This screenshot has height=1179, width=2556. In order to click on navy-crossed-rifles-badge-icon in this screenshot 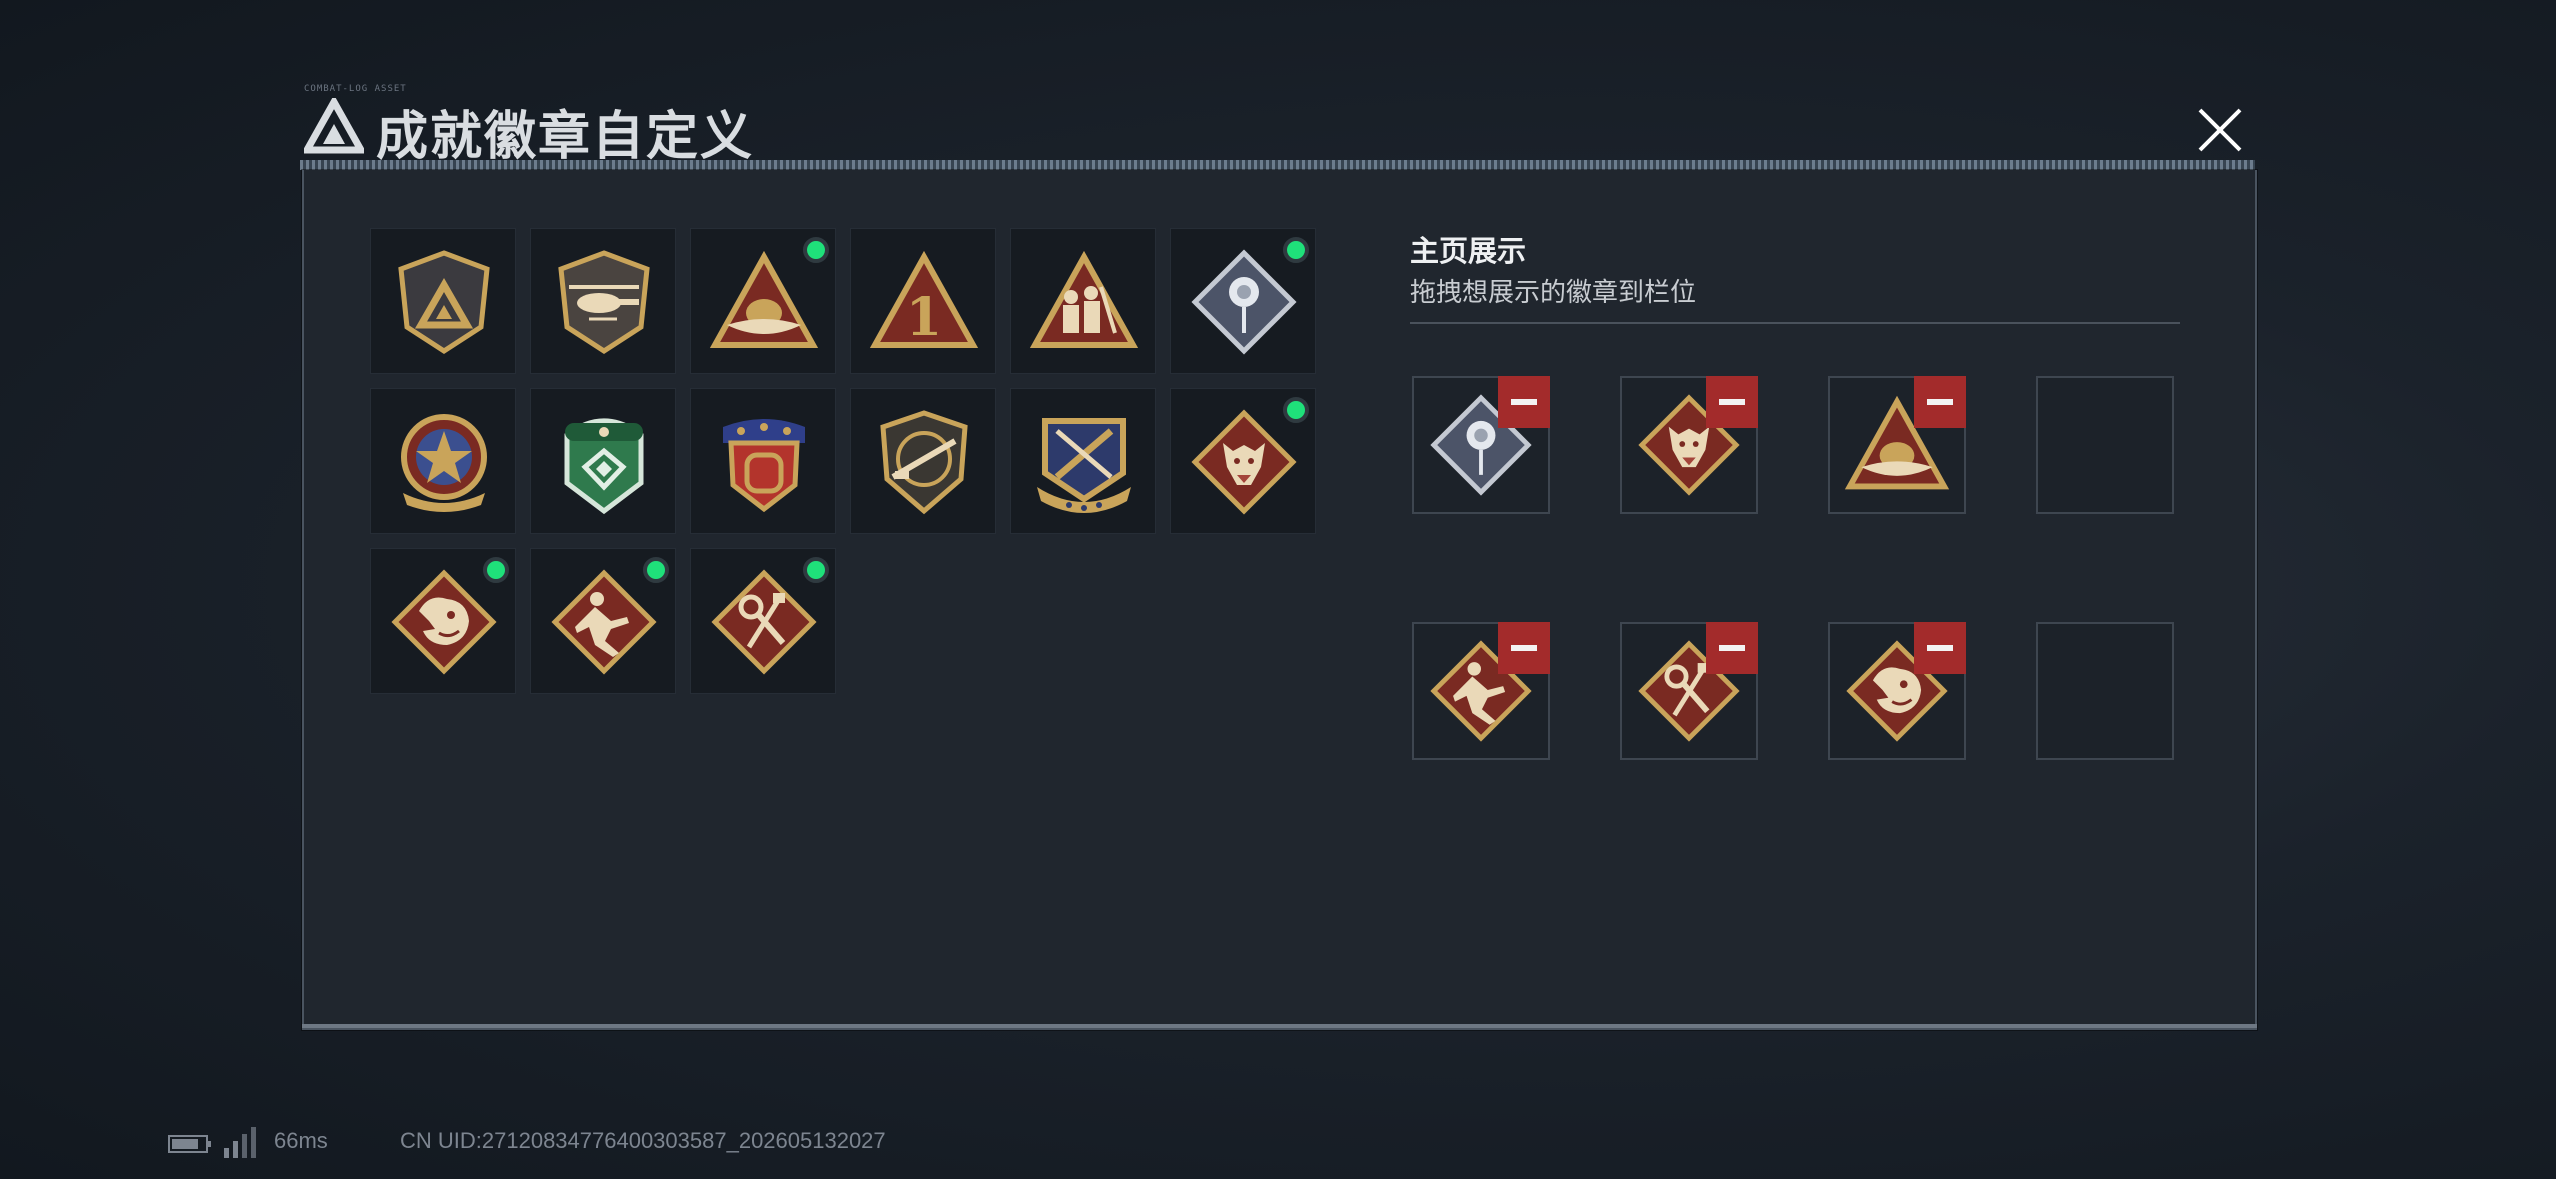, I will do `click(1084, 465)`.